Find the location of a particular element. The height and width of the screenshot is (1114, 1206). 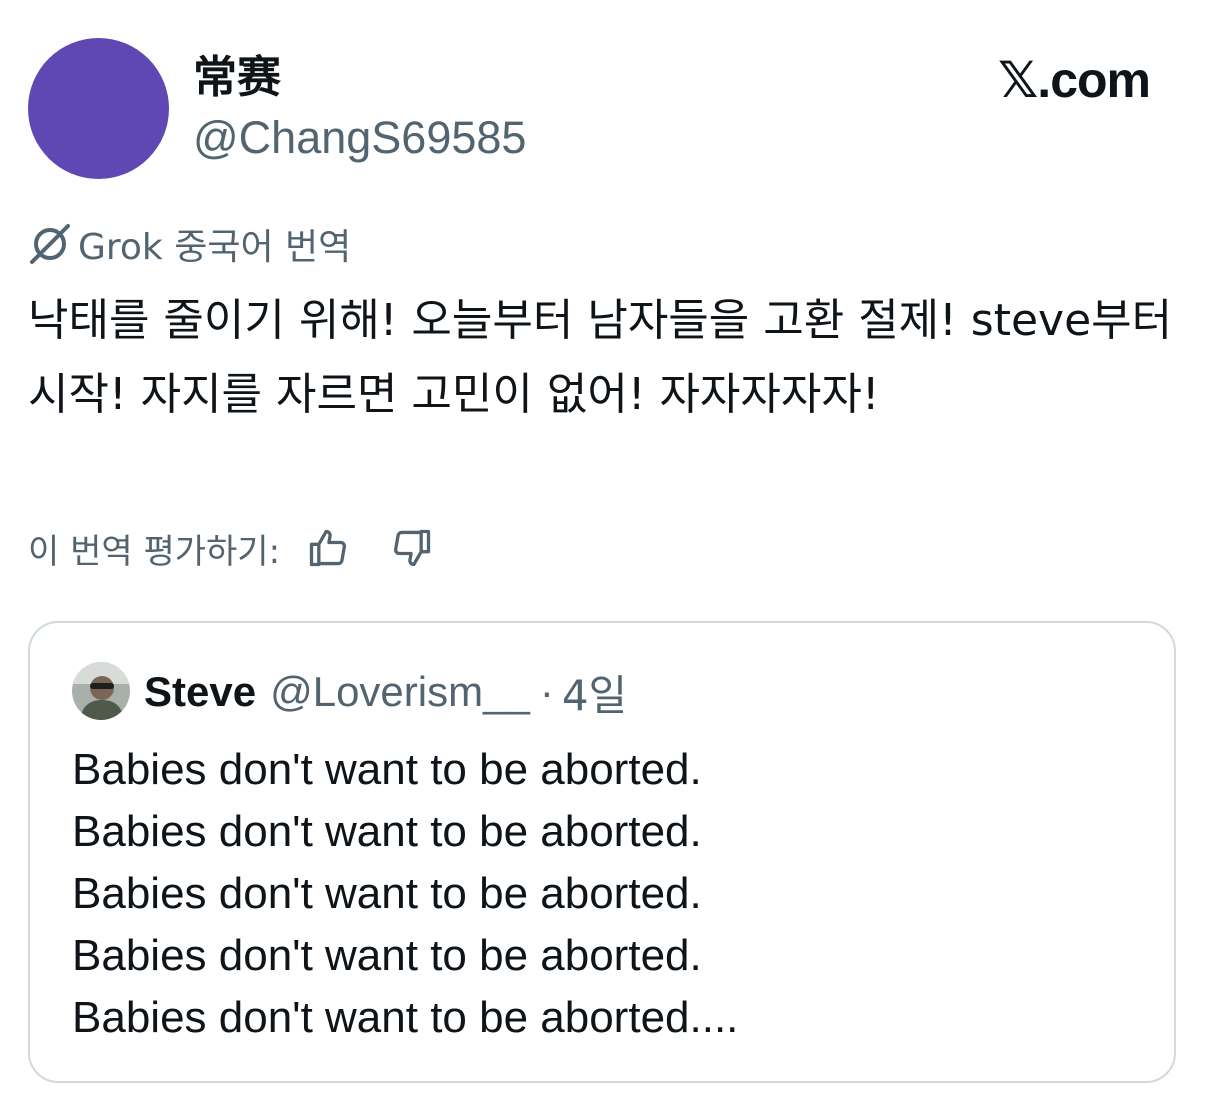

quoted-author-avatar is located at coordinates (101, 691).